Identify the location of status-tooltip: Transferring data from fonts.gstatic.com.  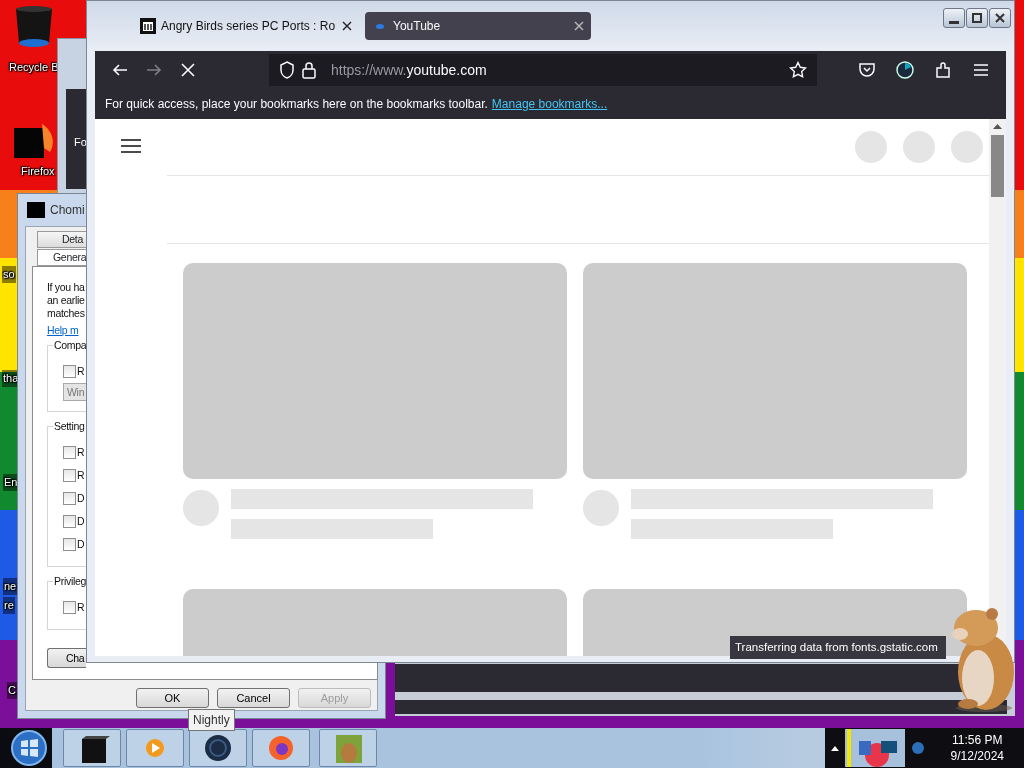
(838, 648).